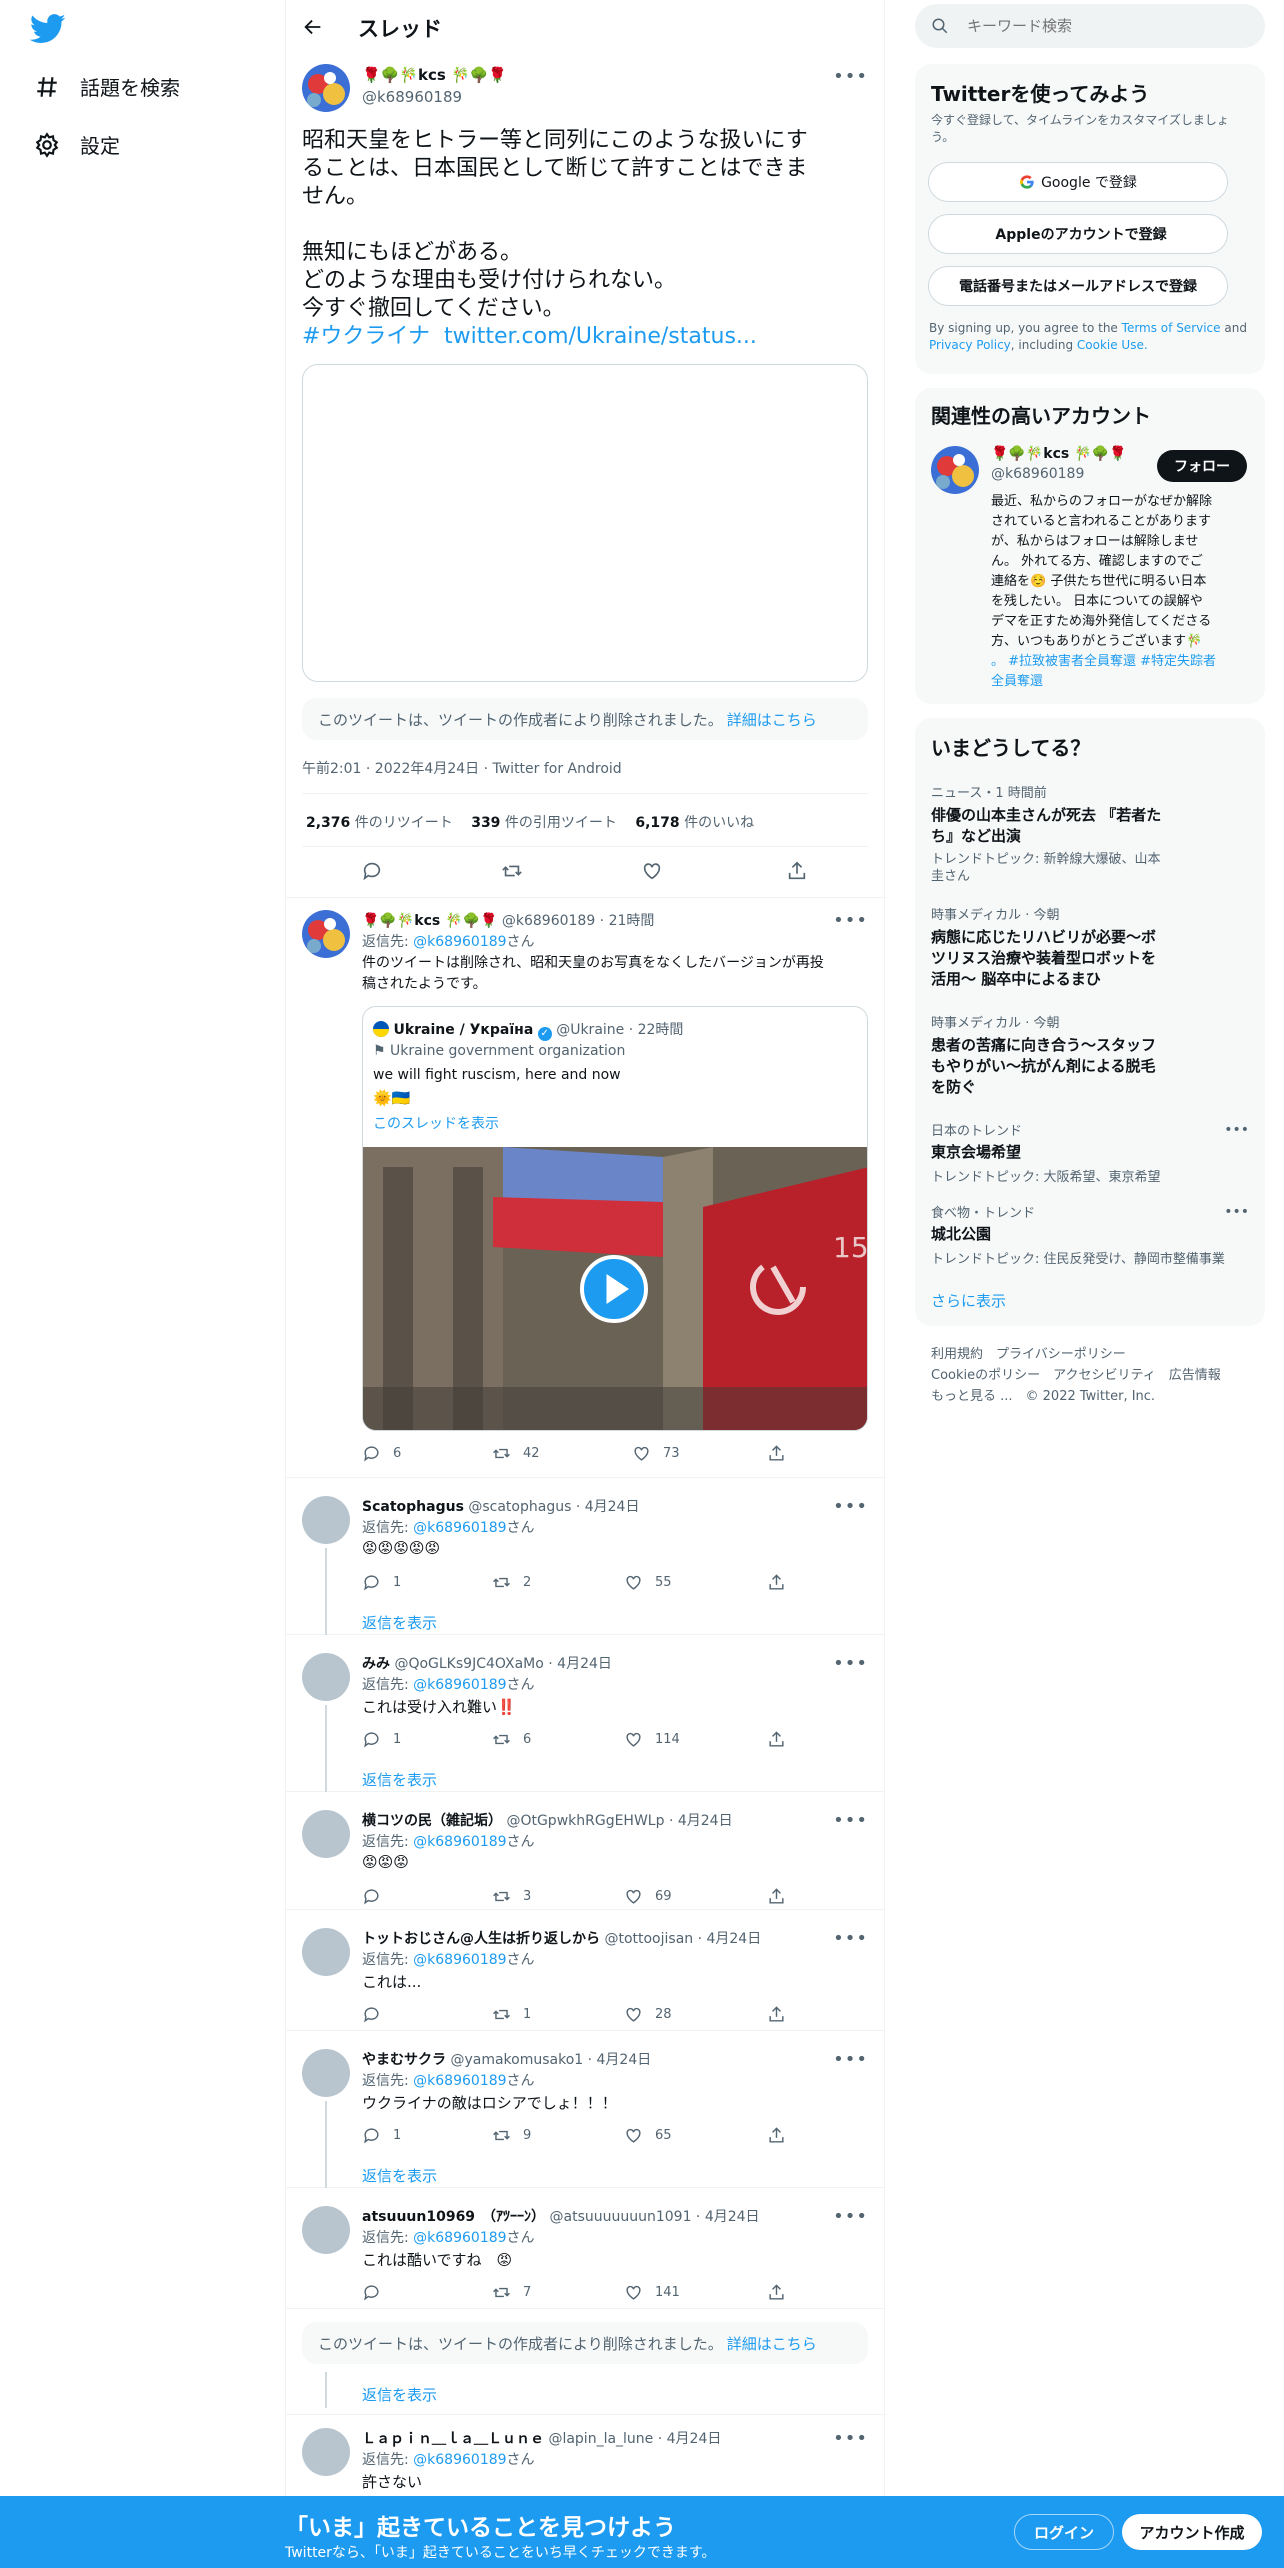 This screenshot has height=2568, width=1284. Describe the element at coordinates (619, 1821) in the screenshot. I see `reply-author-handle: @OtGpwkhRGgEHWLp · 4月24日` at that location.